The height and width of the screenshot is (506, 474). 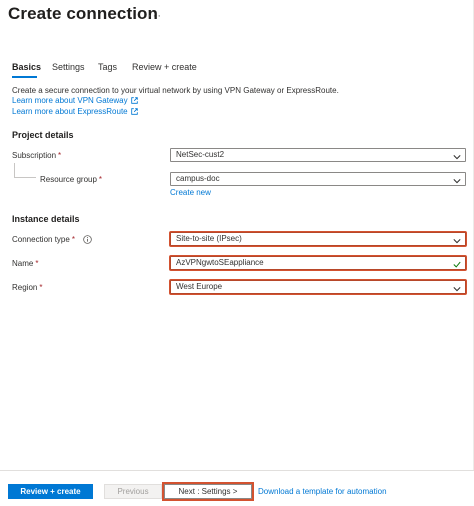 What do you see at coordinates (46, 219) in the screenshot?
I see `instance-details-heading: Instance details` at bounding box center [46, 219].